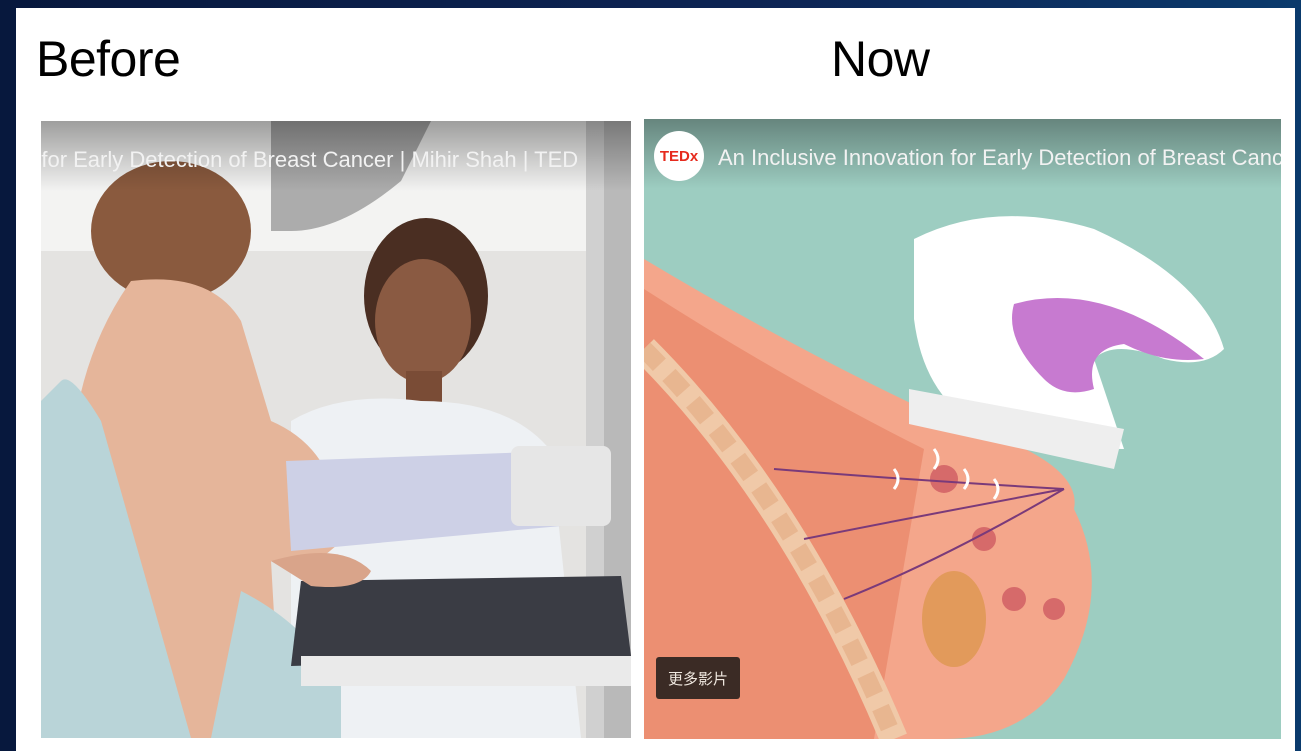 The height and width of the screenshot is (751, 1301). I want to click on before-heading: Before, so click(108, 59).